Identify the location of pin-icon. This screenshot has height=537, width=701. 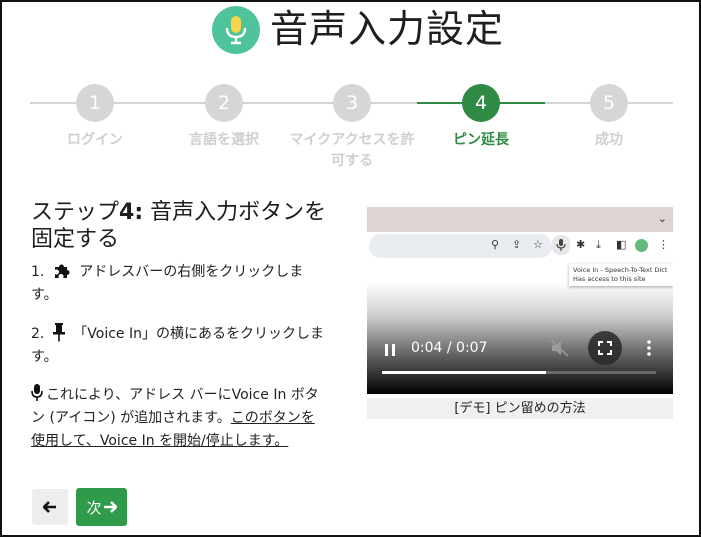
(58, 332).